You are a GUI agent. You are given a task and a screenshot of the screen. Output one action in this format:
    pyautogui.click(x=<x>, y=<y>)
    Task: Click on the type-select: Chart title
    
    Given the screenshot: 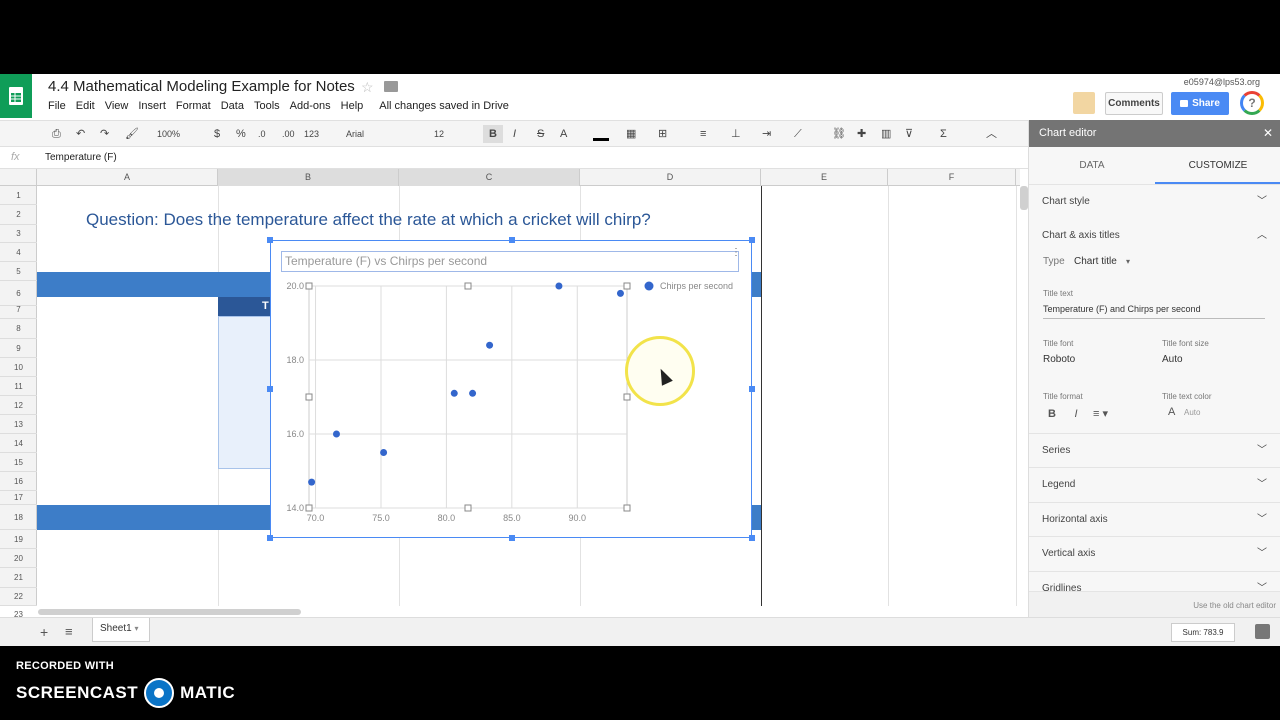 What is the action you would take?
    pyautogui.click(x=1095, y=261)
    